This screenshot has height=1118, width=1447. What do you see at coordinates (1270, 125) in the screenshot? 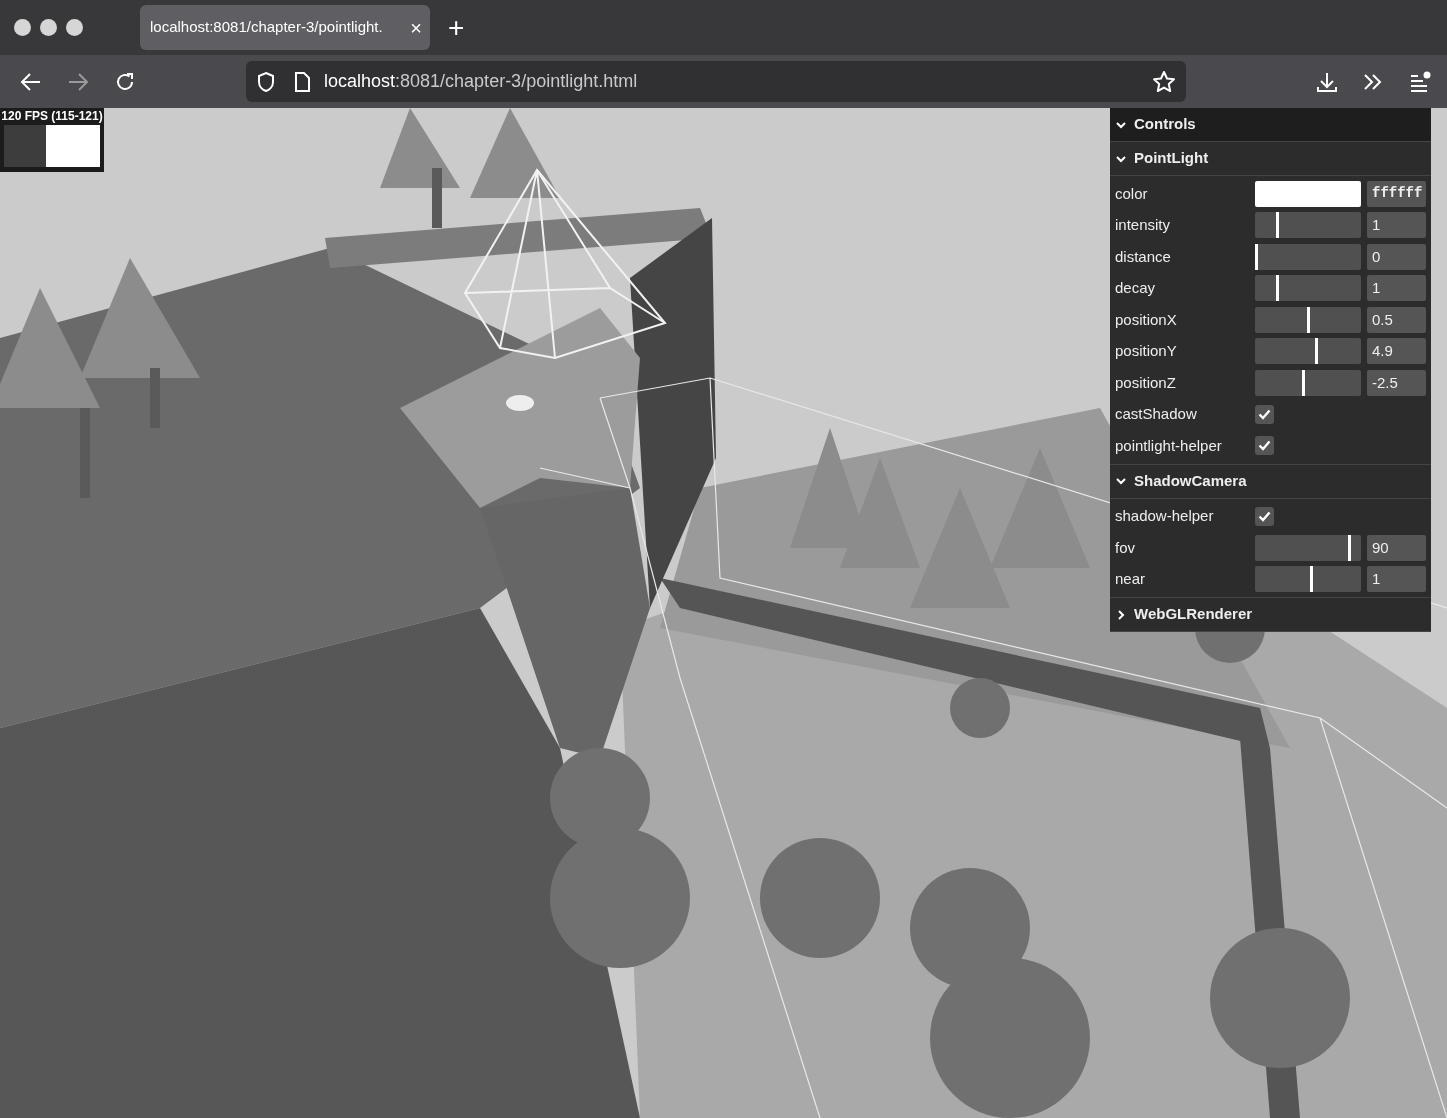
I see `folder-header: Controls` at bounding box center [1270, 125].